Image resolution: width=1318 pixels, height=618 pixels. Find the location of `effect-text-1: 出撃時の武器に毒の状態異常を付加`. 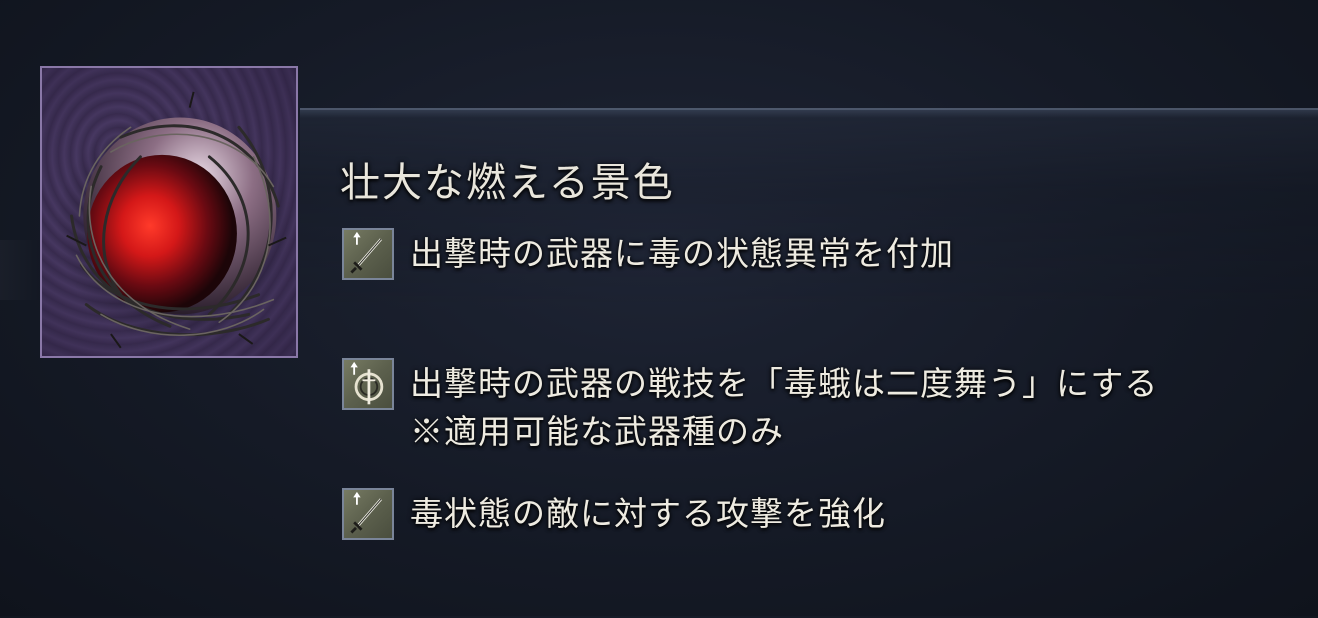

effect-text-1: 出撃時の武器に毒の状態異常を付加 is located at coordinates (682, 254).